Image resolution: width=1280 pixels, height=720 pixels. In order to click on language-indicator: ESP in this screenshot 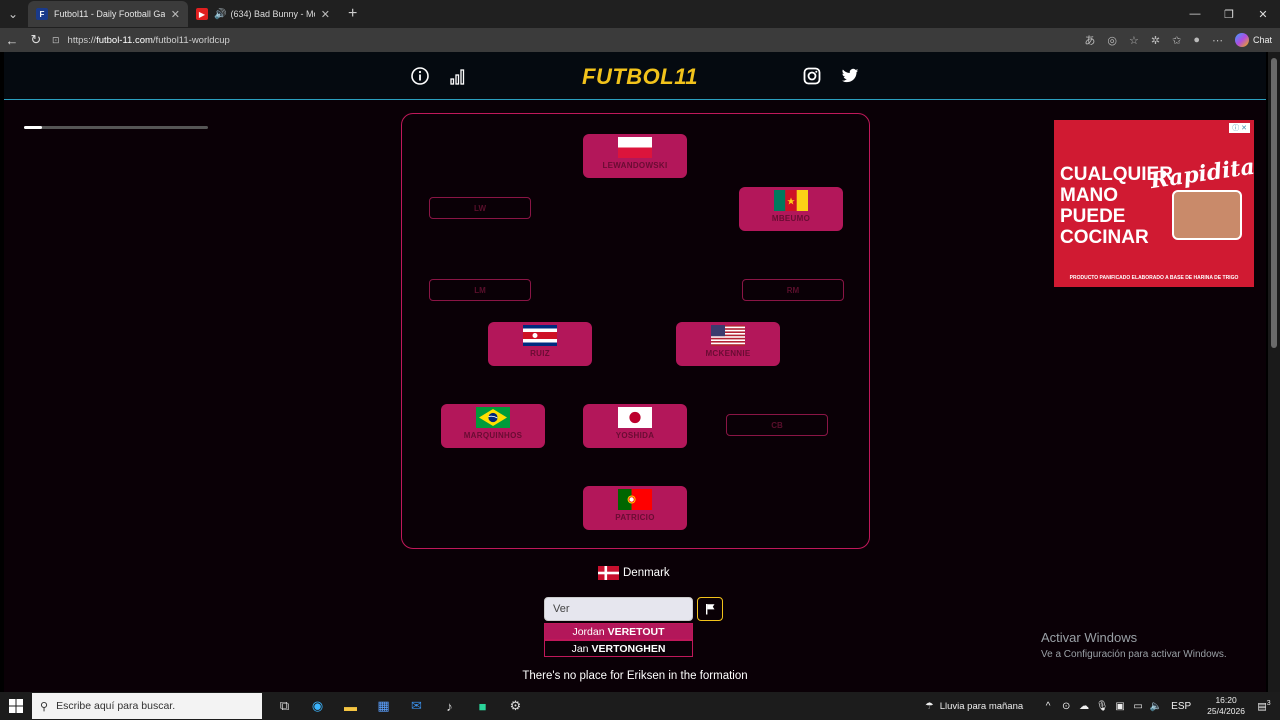, I will do `click(1181, 706)`.